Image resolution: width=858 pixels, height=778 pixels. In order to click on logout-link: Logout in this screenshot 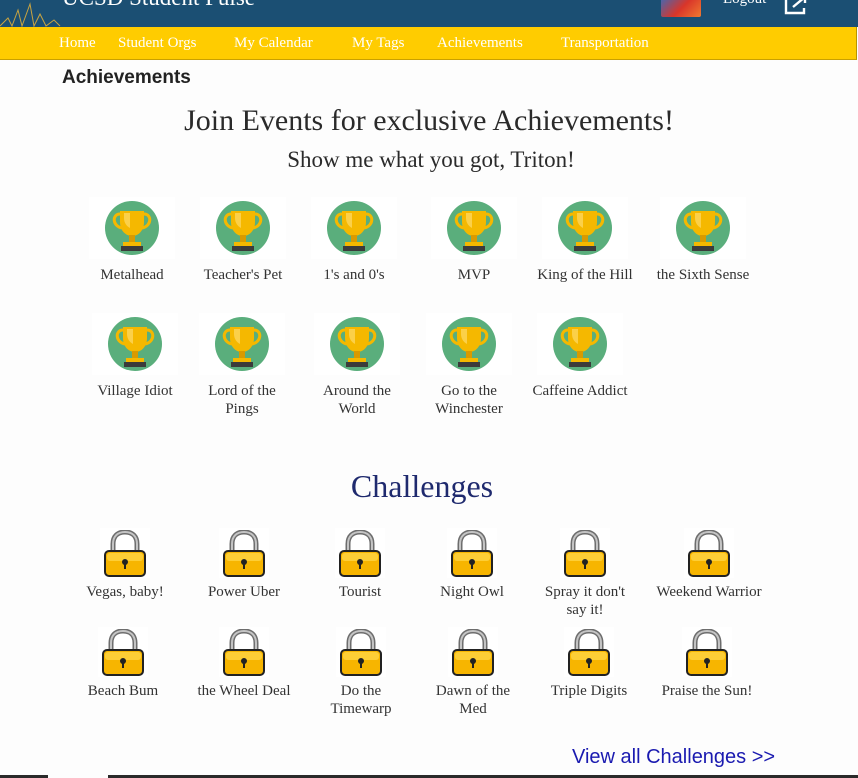, I will do `click(744, 4)`.